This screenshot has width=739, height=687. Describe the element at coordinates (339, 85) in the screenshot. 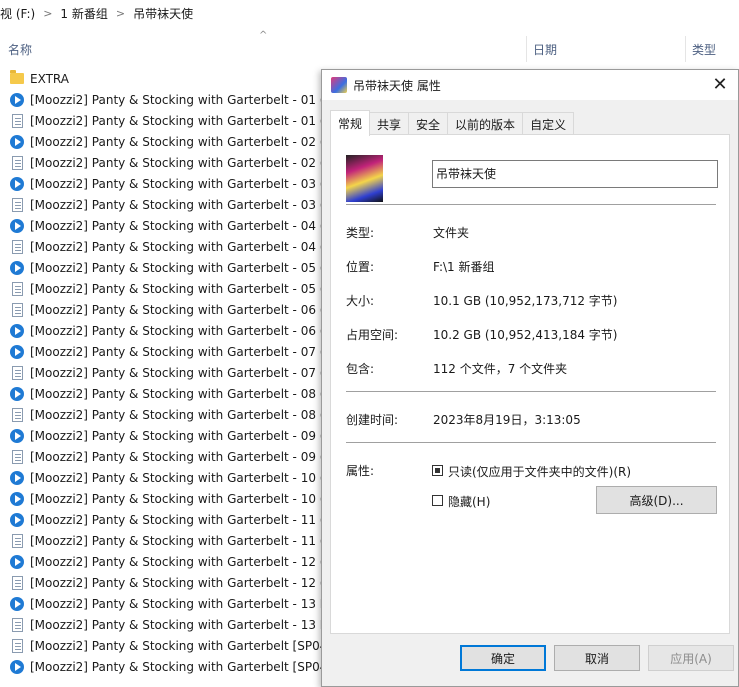

I see `folder-thumbnail-icon` at that location.